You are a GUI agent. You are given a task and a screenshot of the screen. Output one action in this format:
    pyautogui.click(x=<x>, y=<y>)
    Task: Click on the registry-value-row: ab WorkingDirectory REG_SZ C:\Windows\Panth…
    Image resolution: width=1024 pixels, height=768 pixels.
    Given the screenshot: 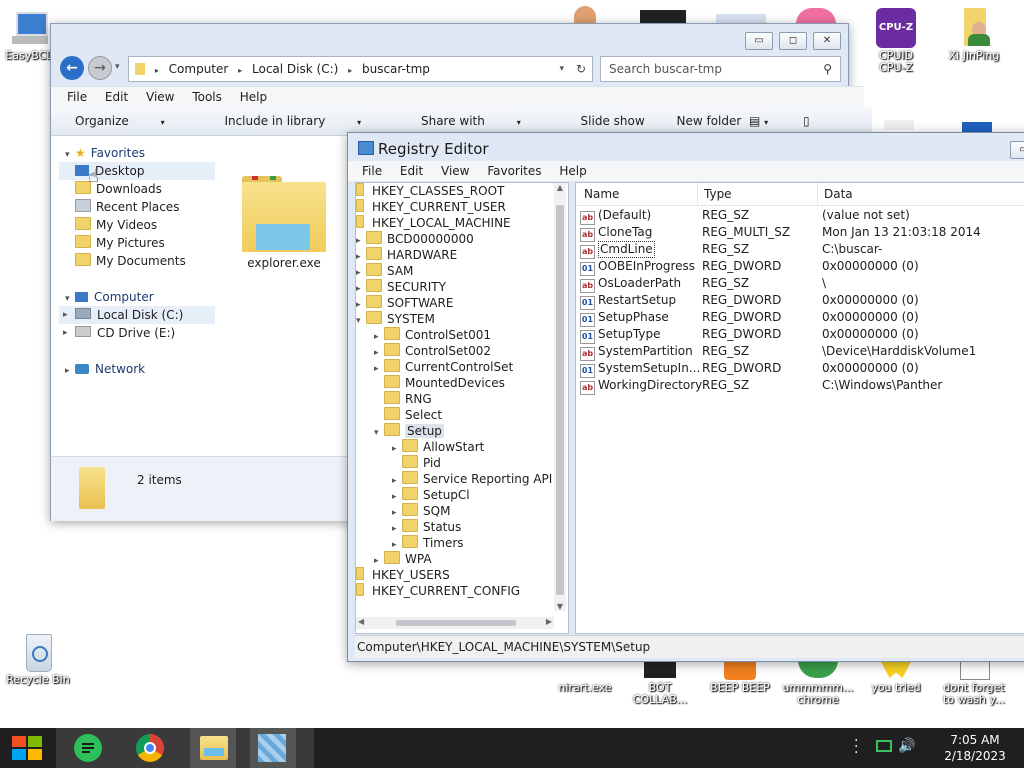 What is the action you would take?
    pyautogui.click(x=802, y=386)
    